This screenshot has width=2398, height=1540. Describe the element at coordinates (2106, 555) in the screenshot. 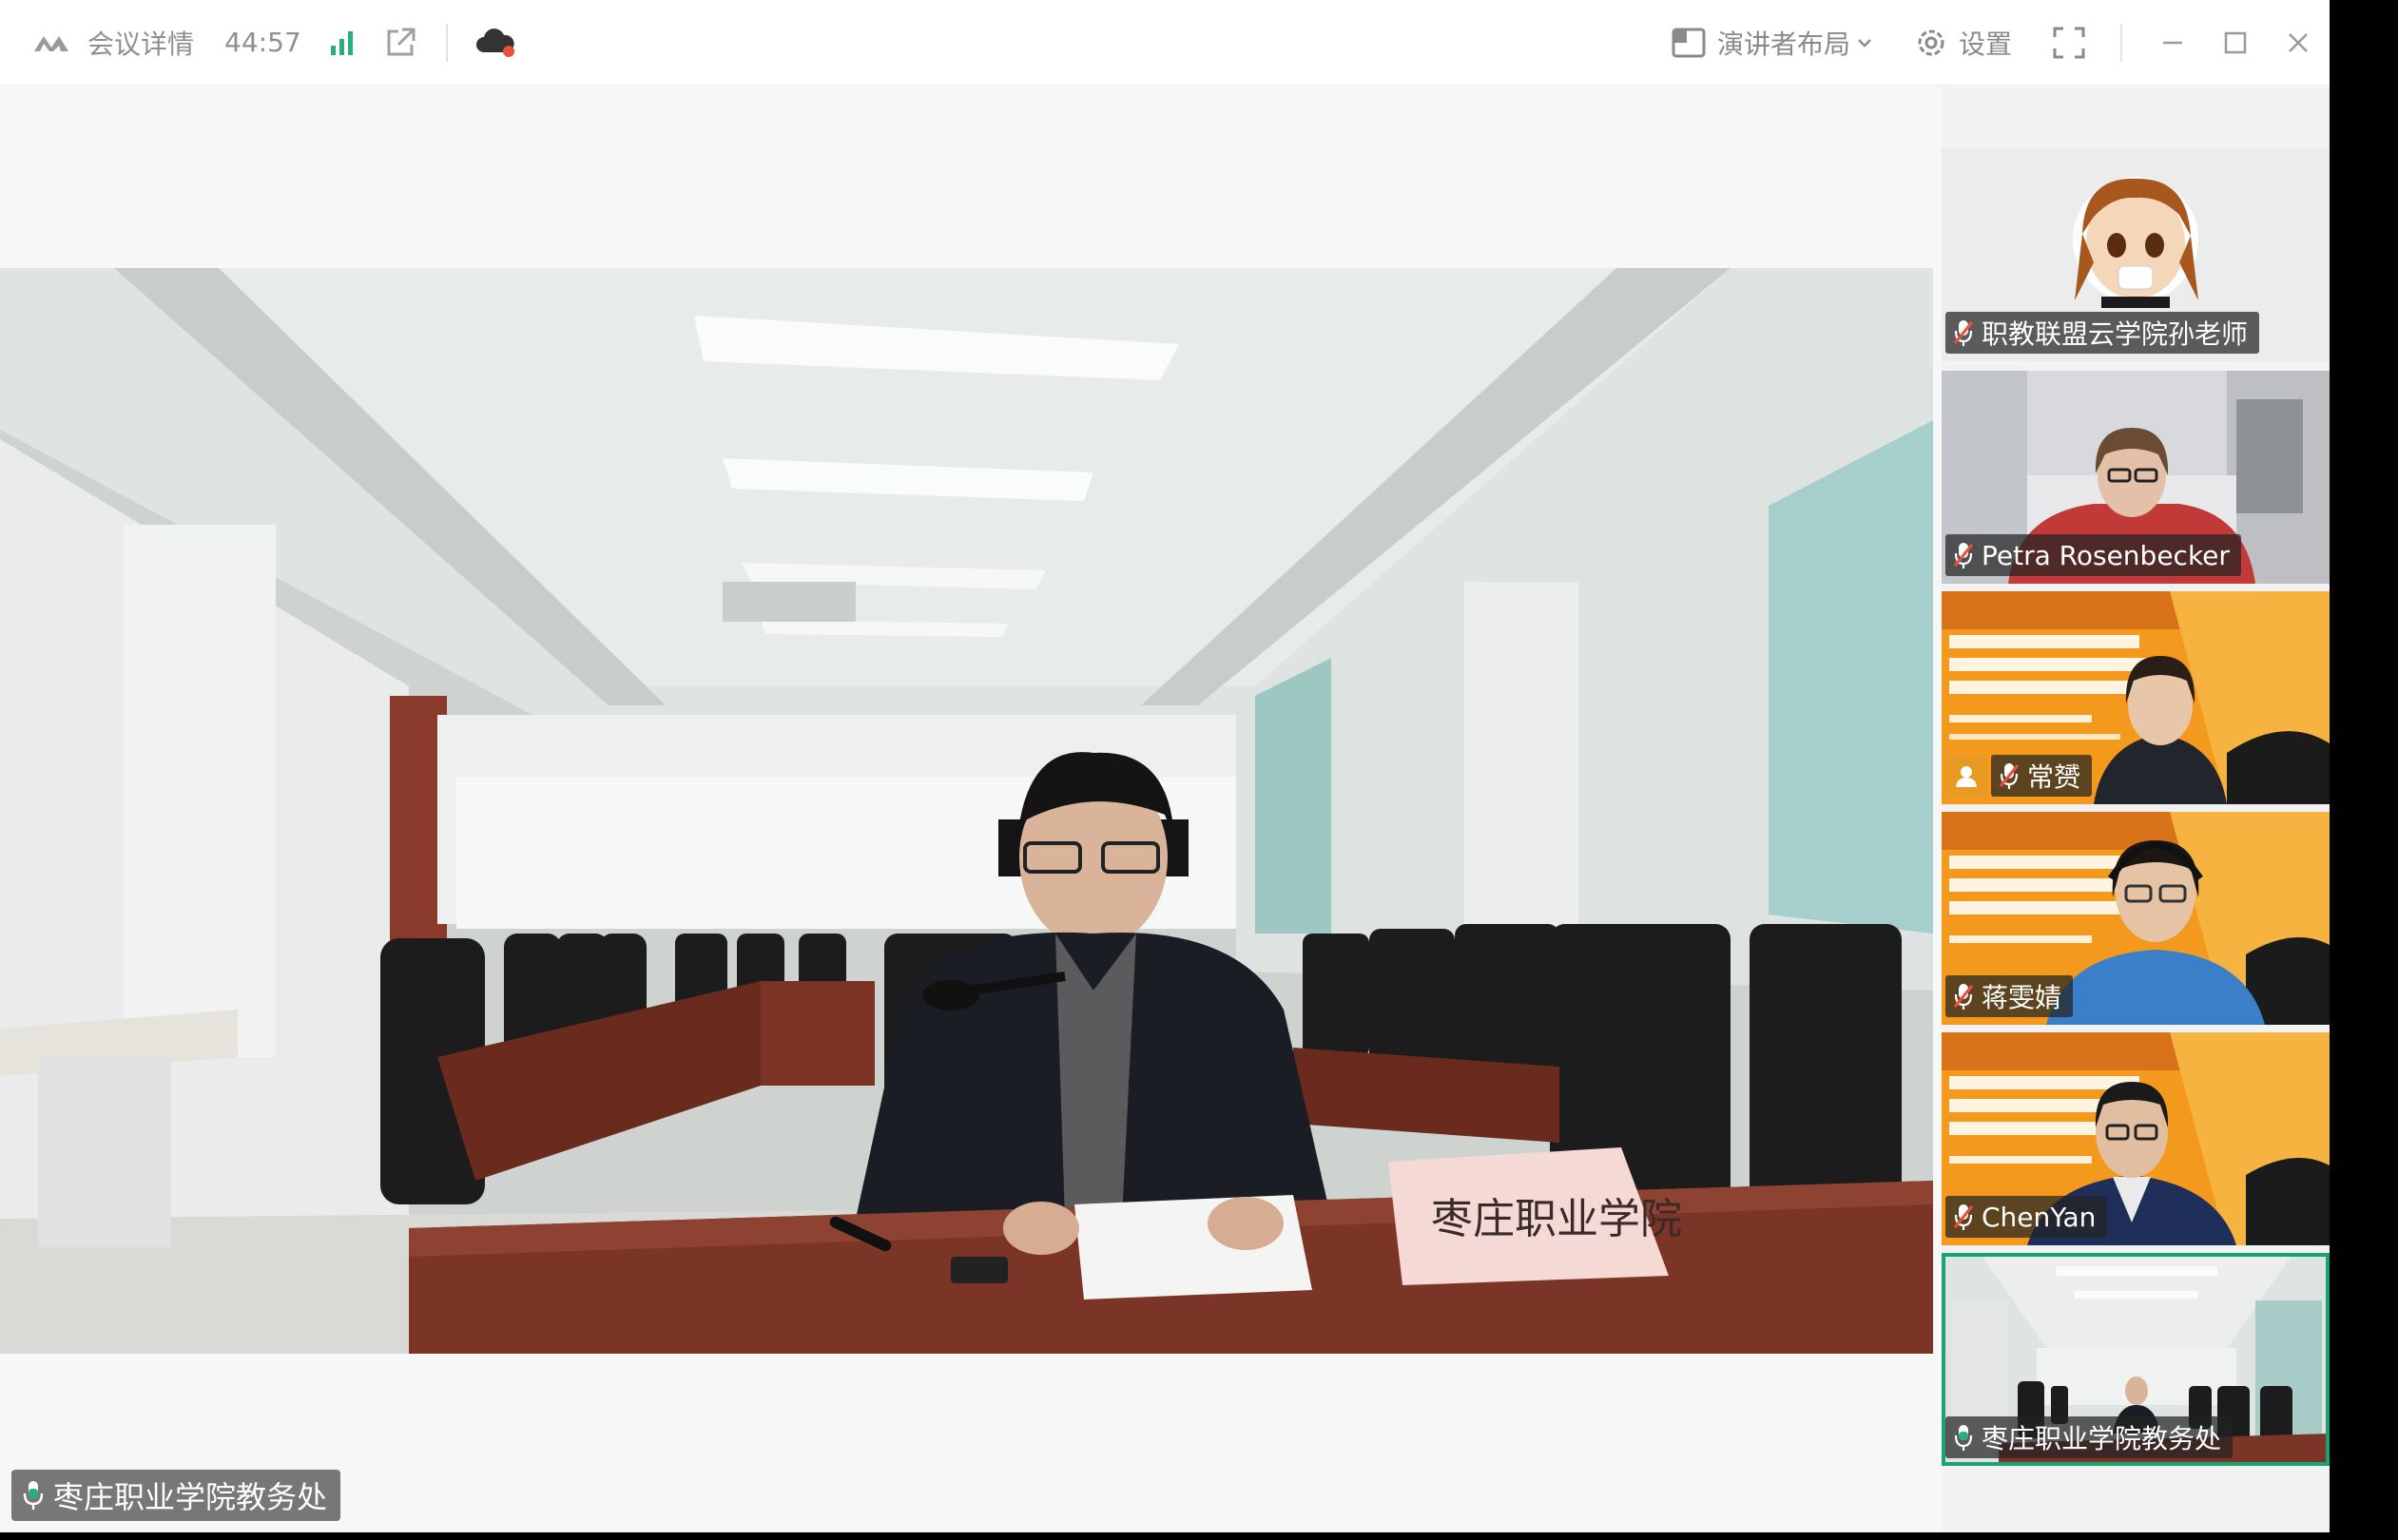

I see `participant-name: Petra Rosenbecker` at that location.